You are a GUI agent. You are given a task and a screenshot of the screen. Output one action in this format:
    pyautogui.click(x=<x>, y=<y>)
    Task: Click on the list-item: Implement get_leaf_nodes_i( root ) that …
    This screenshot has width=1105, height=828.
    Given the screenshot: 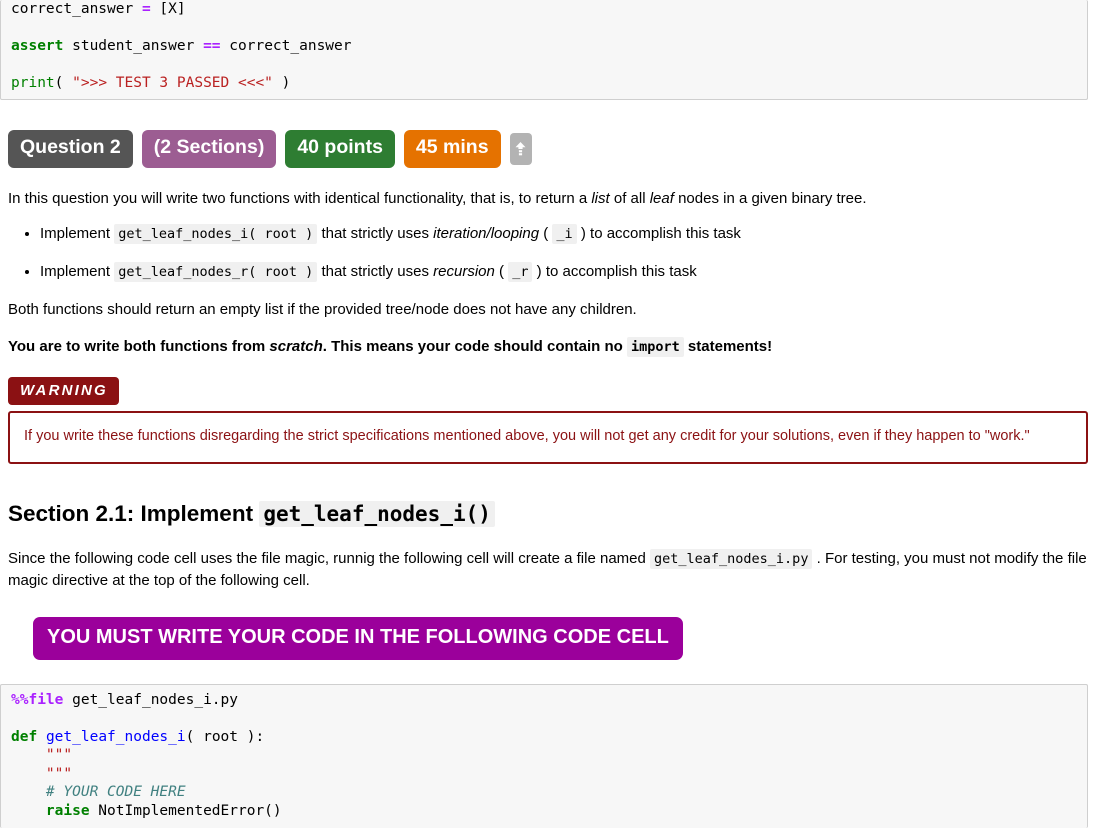 What is the action you would take?
    pyautogui.click(x=564, y=234)
    